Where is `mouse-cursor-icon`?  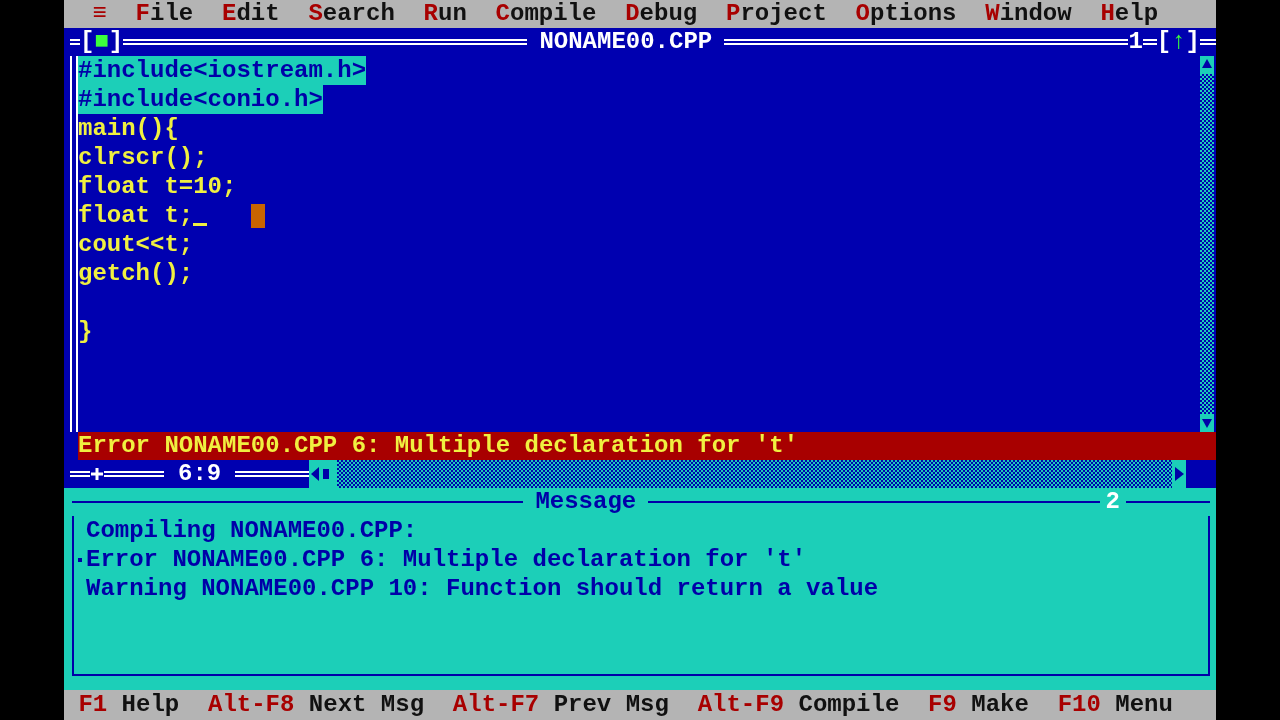
mouse-cursor-icon is located at coordinates (258, 215).